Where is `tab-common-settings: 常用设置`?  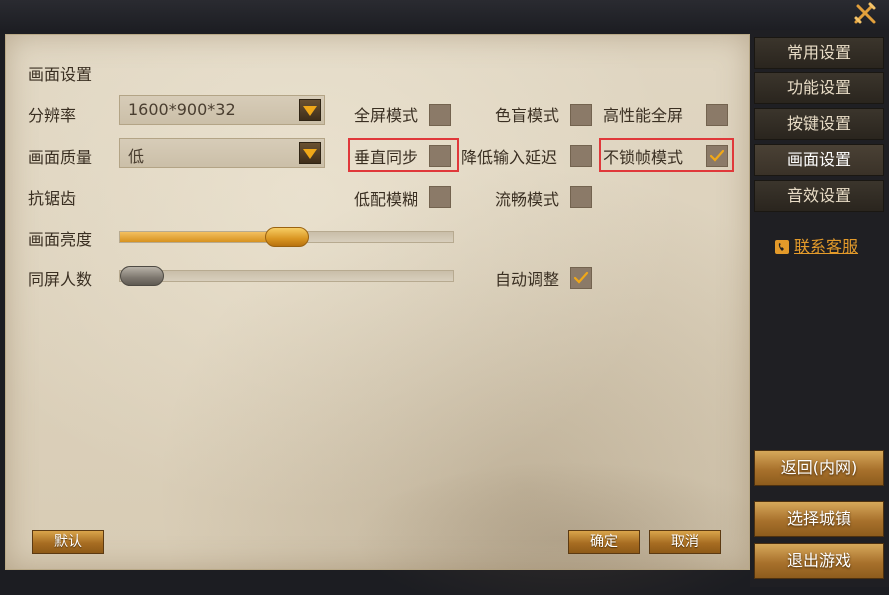
tab-common-settings: 常用设置 is located at coordinates (819, 53).